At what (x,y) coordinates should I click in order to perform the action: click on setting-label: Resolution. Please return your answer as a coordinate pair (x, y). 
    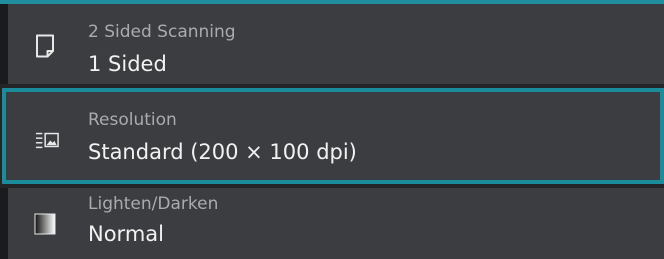
    Looking at the image, I should click on (132, 120).